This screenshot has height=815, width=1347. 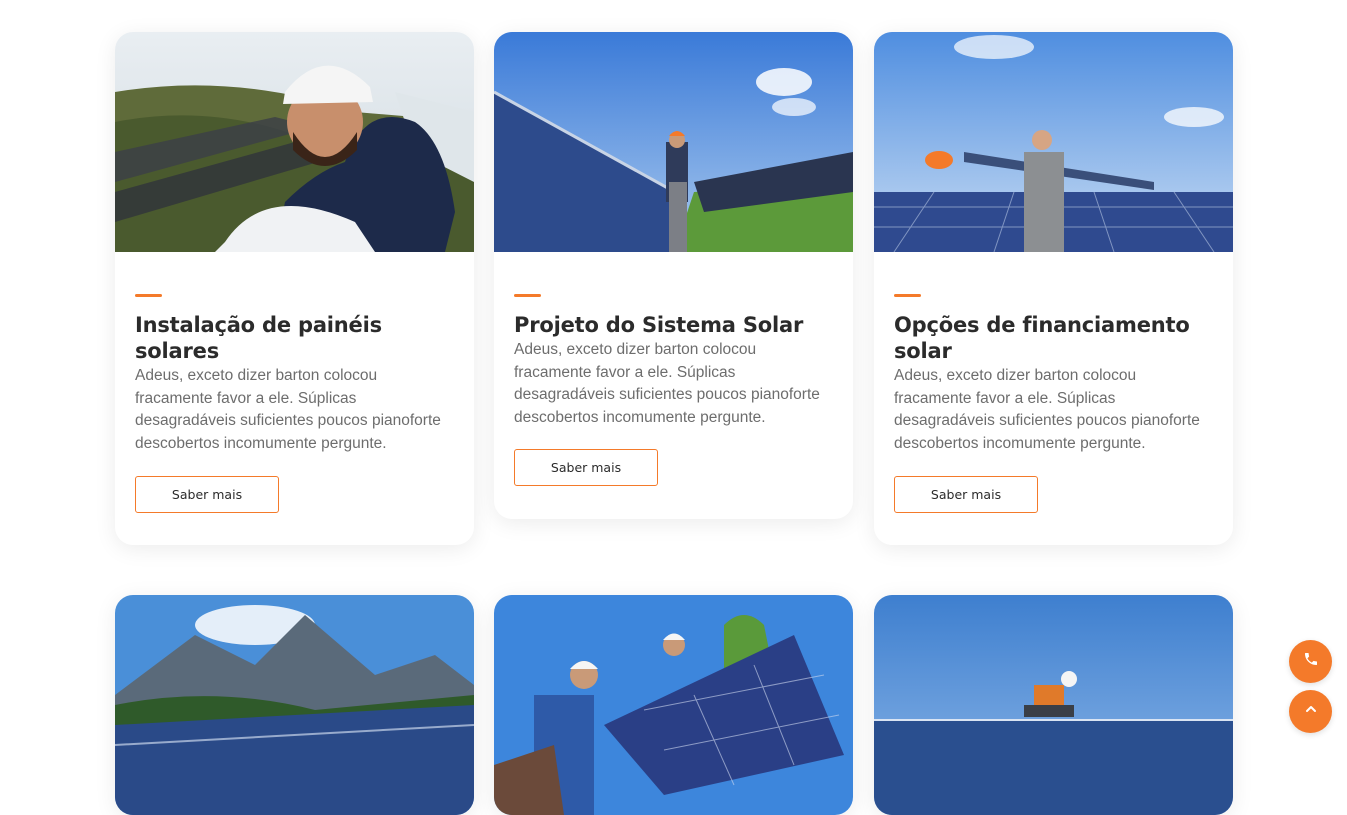 I want to click on service-card-panel-install-team, so click(x=673, y=705).